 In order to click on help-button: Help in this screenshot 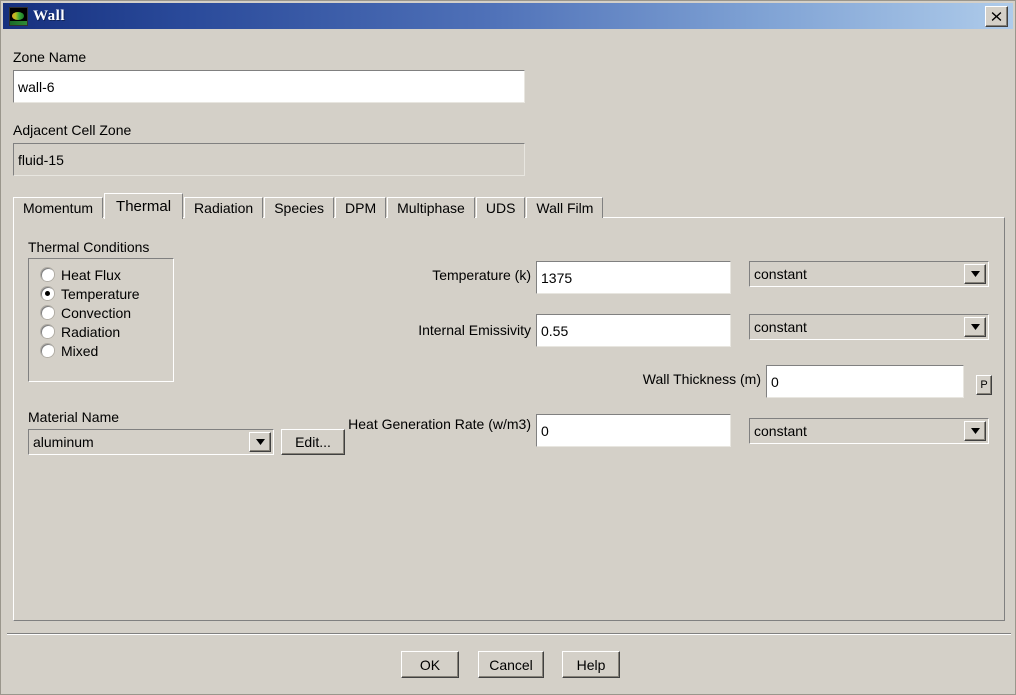, I will do `click(591, 664)`.